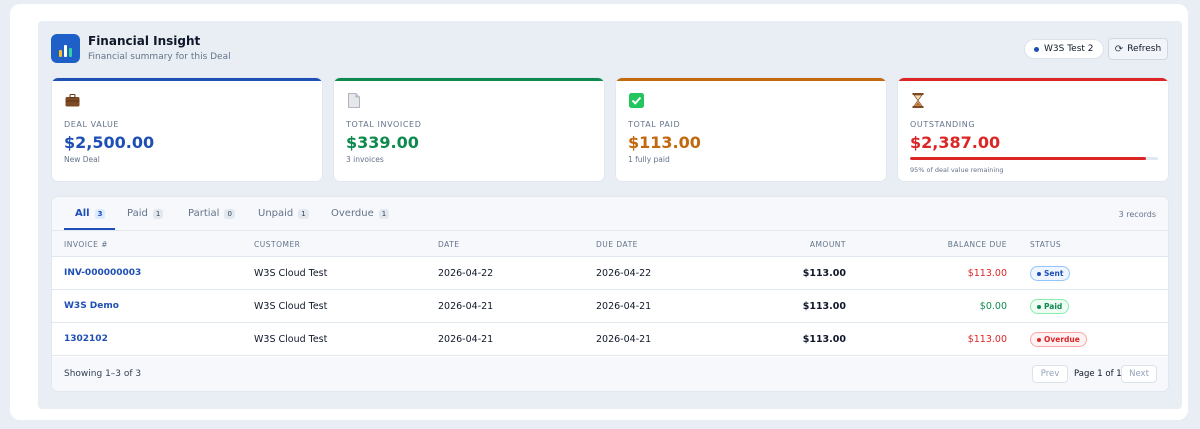 Image resolution: width=1200 pixels, height=429 pixels. Describe the element at coordinates (204, 213) in the screenshot. I see `tab-label: Partial` at that location.